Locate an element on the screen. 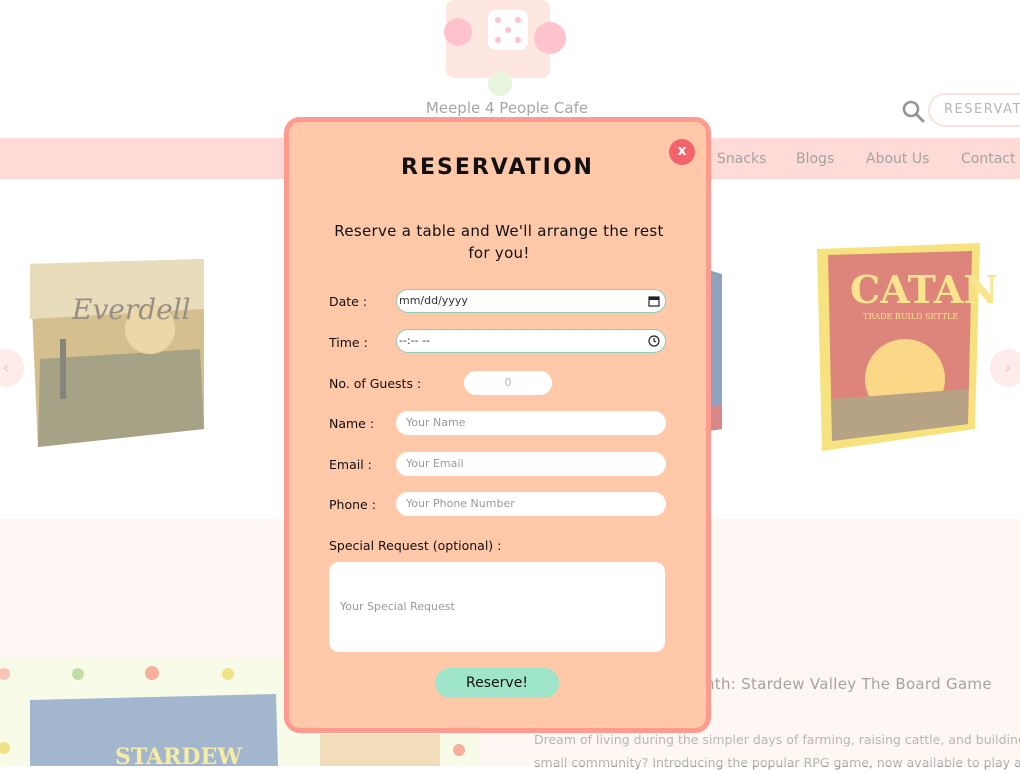 This screenshot has width=1020, height=774. reserve-submit-button: Reserve! is located at coordinates (497, 683).